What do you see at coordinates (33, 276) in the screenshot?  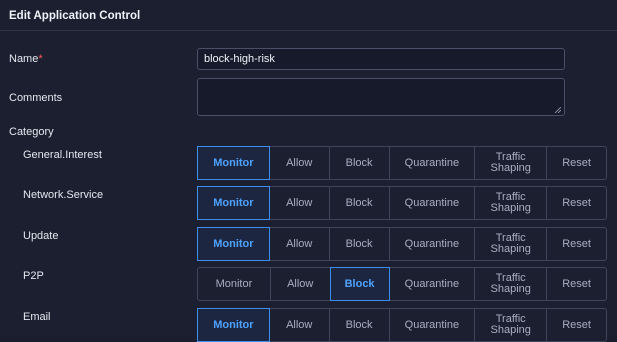 I see `category-name: P2P` at bounding box center [33, 276].